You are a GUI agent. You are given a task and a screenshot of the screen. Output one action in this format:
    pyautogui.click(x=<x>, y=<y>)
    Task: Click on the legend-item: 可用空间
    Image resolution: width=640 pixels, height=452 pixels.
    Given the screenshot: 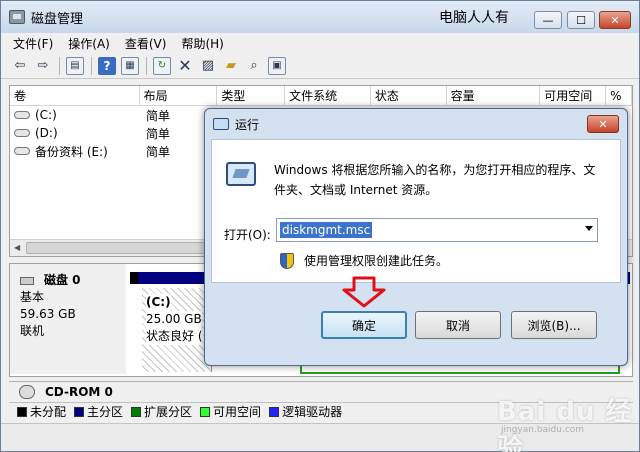 What is the action you would take?
    pyautogui.click(x=230, y=411)
    